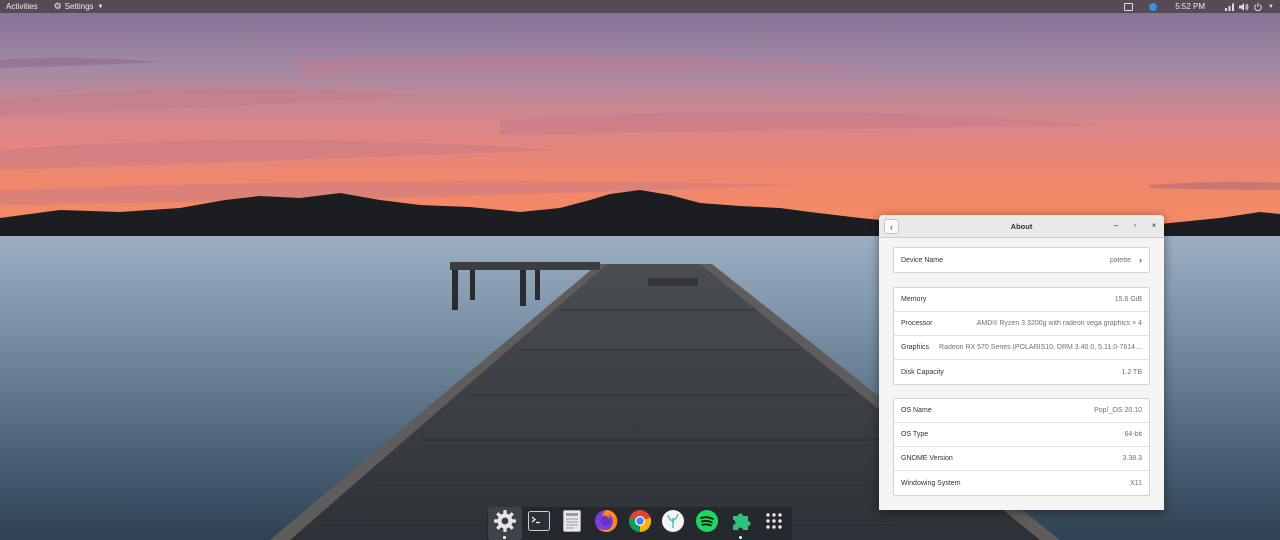 This screenshot has height=540, width=1280. I want to click on gear-icon: ⚙, so click(57, 6).